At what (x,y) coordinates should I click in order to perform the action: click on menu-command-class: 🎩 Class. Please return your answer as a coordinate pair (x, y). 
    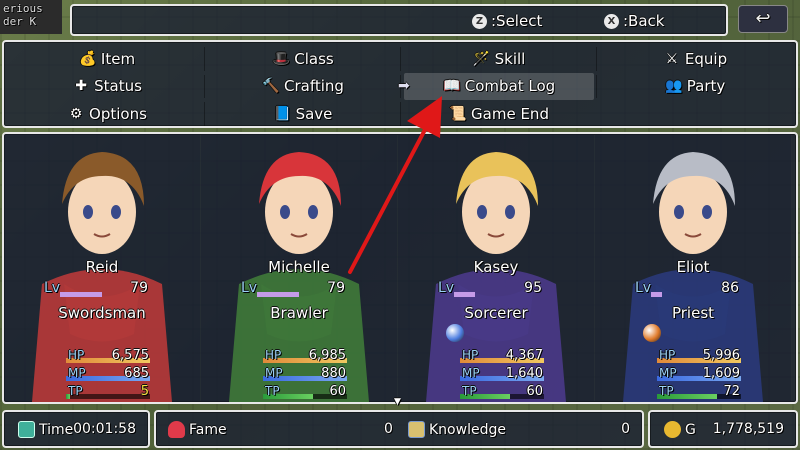
    Looking at the image, I should click on (301, 59).